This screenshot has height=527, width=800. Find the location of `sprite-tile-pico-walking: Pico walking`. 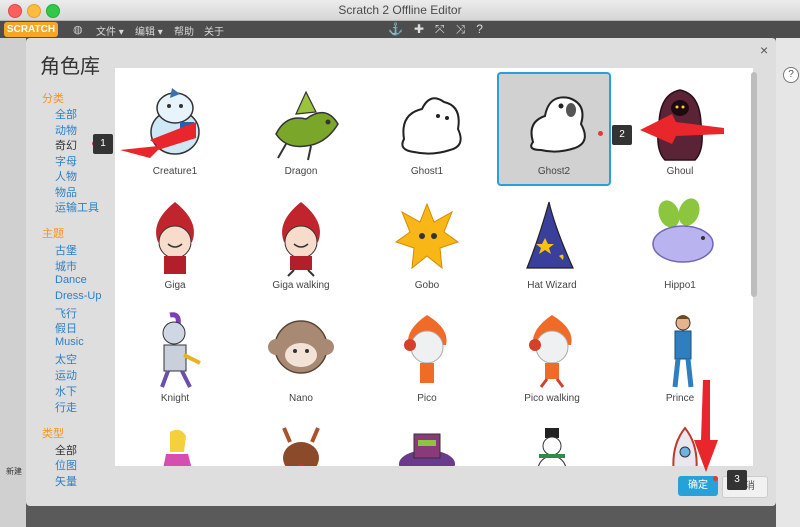

sprite-tile-pico-walking: Pico walking is located at coordinates (552, 356).